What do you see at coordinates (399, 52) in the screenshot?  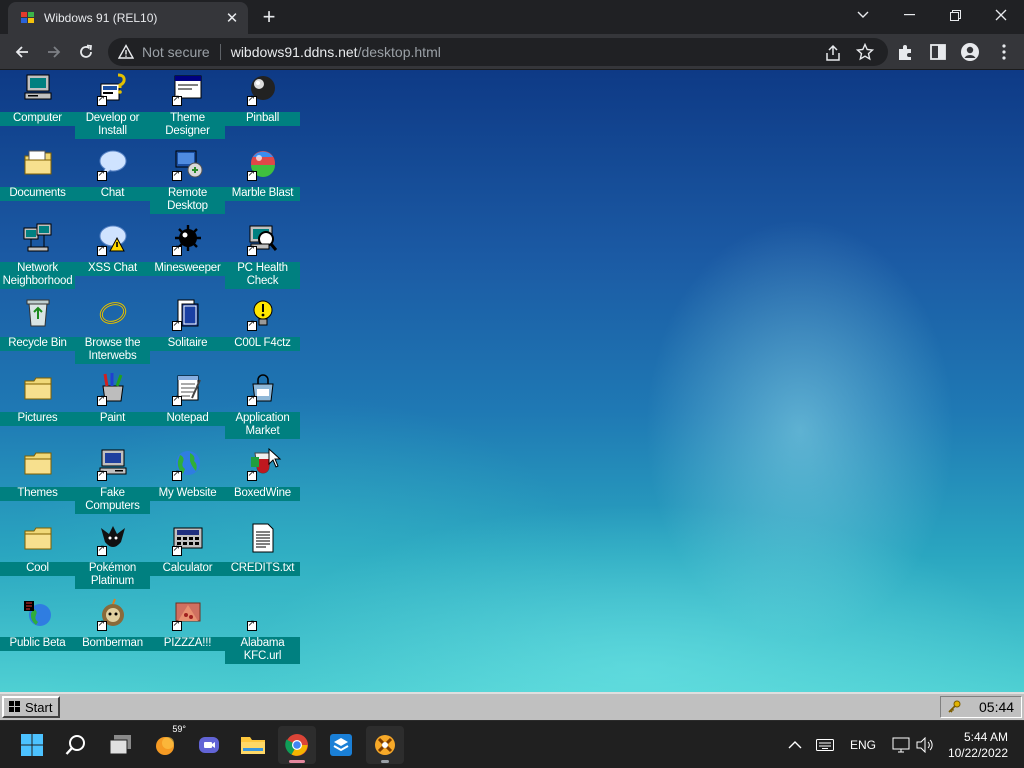 I see `url-path: /desktop.html` at bounding box center [399, 52].